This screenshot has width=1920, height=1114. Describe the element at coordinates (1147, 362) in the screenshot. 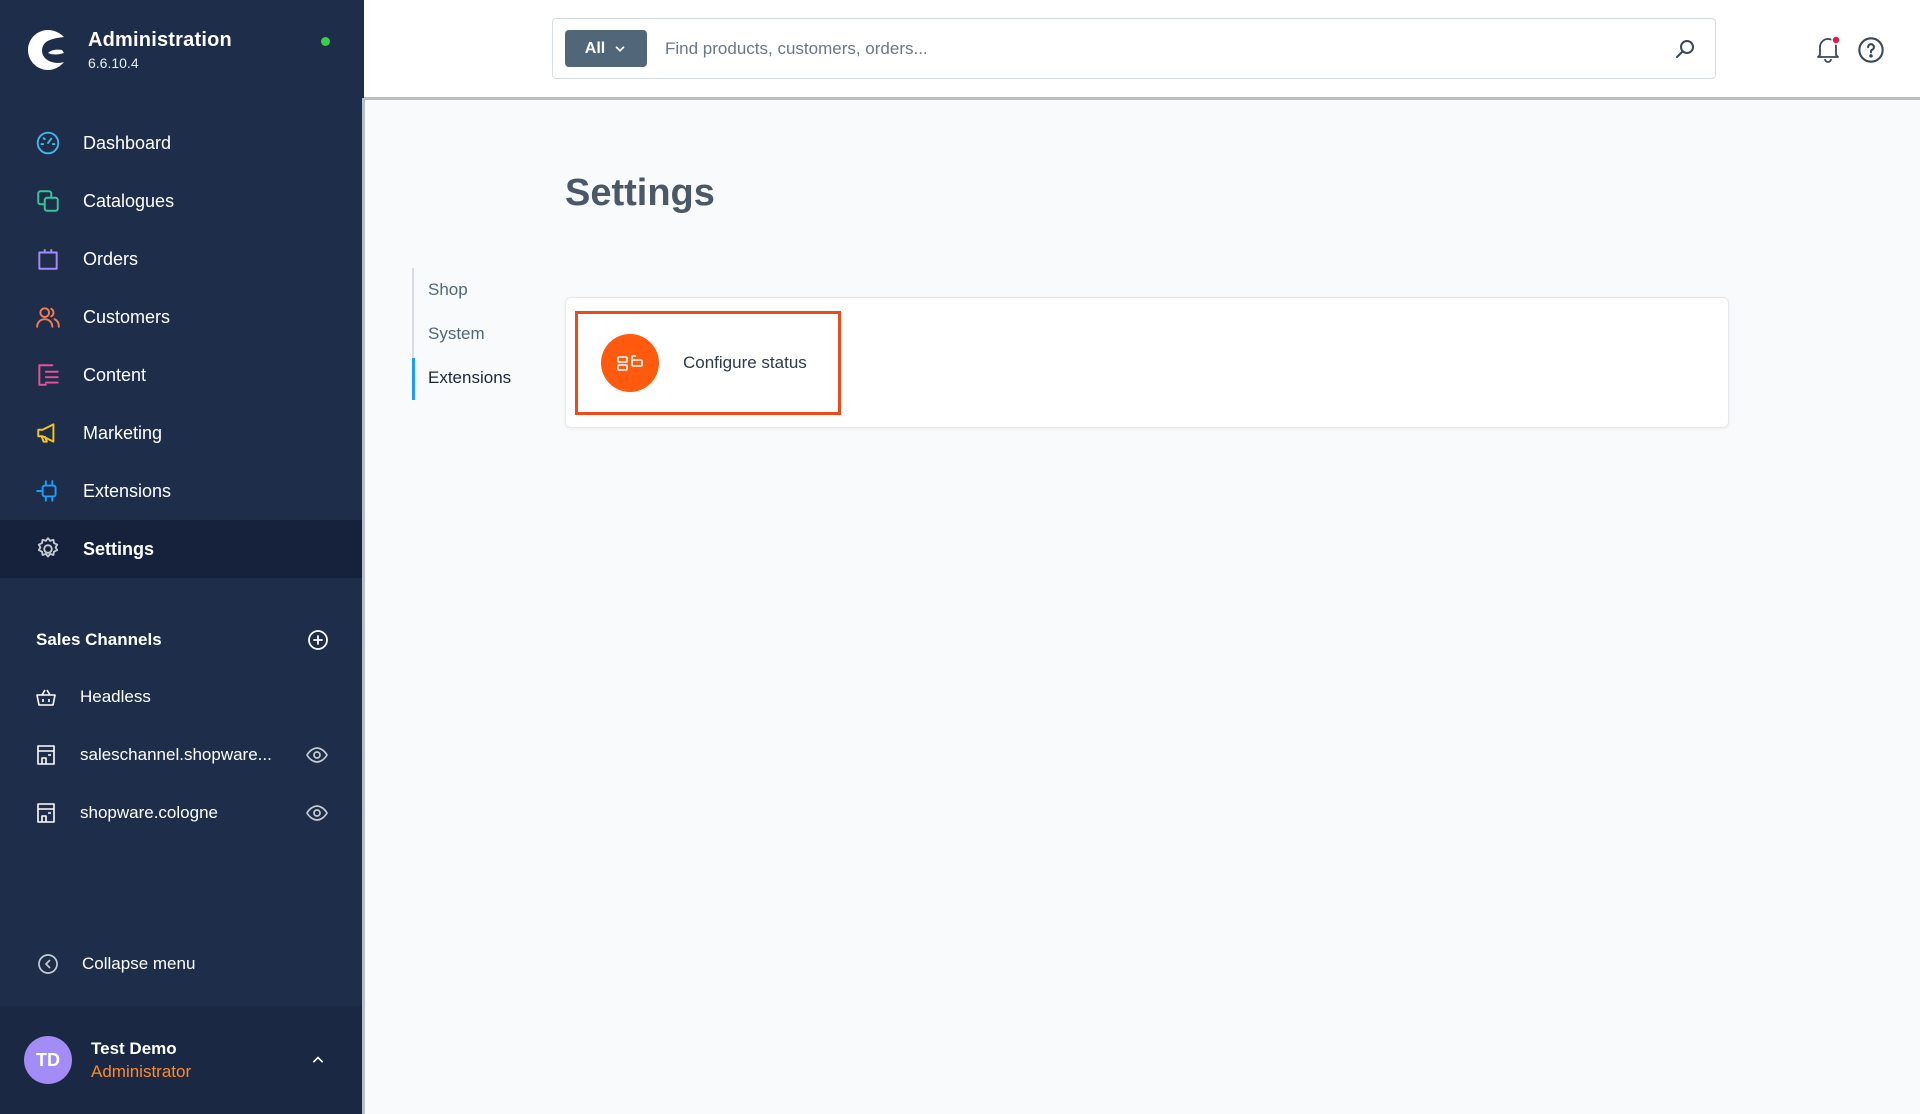

I see `settings-card: Configure status` at that location.